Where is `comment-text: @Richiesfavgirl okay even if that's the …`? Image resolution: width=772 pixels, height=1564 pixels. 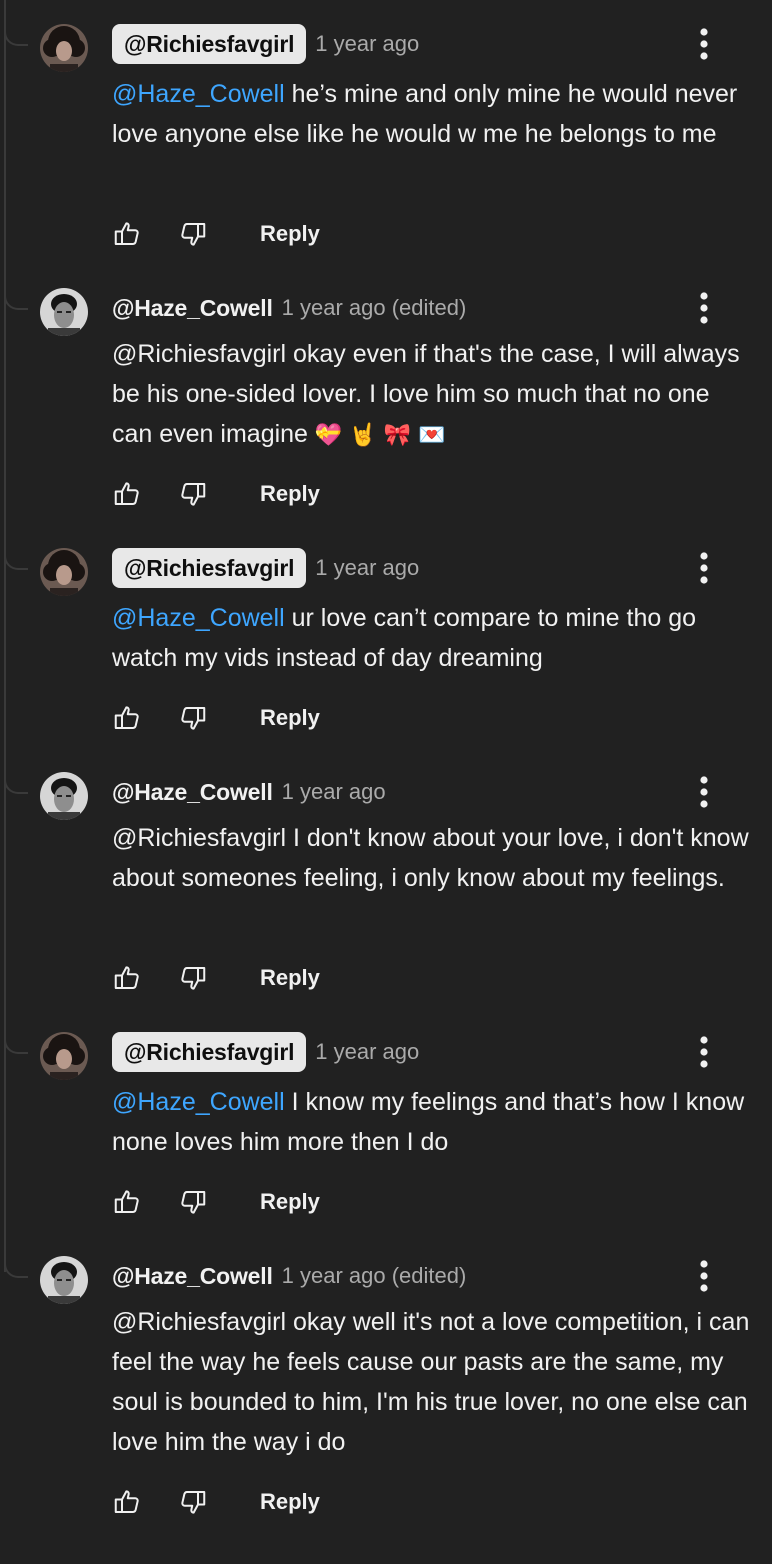
comment-text: @Richiesfavgirl okay even if that's the … is located at coordinates (432, 395).